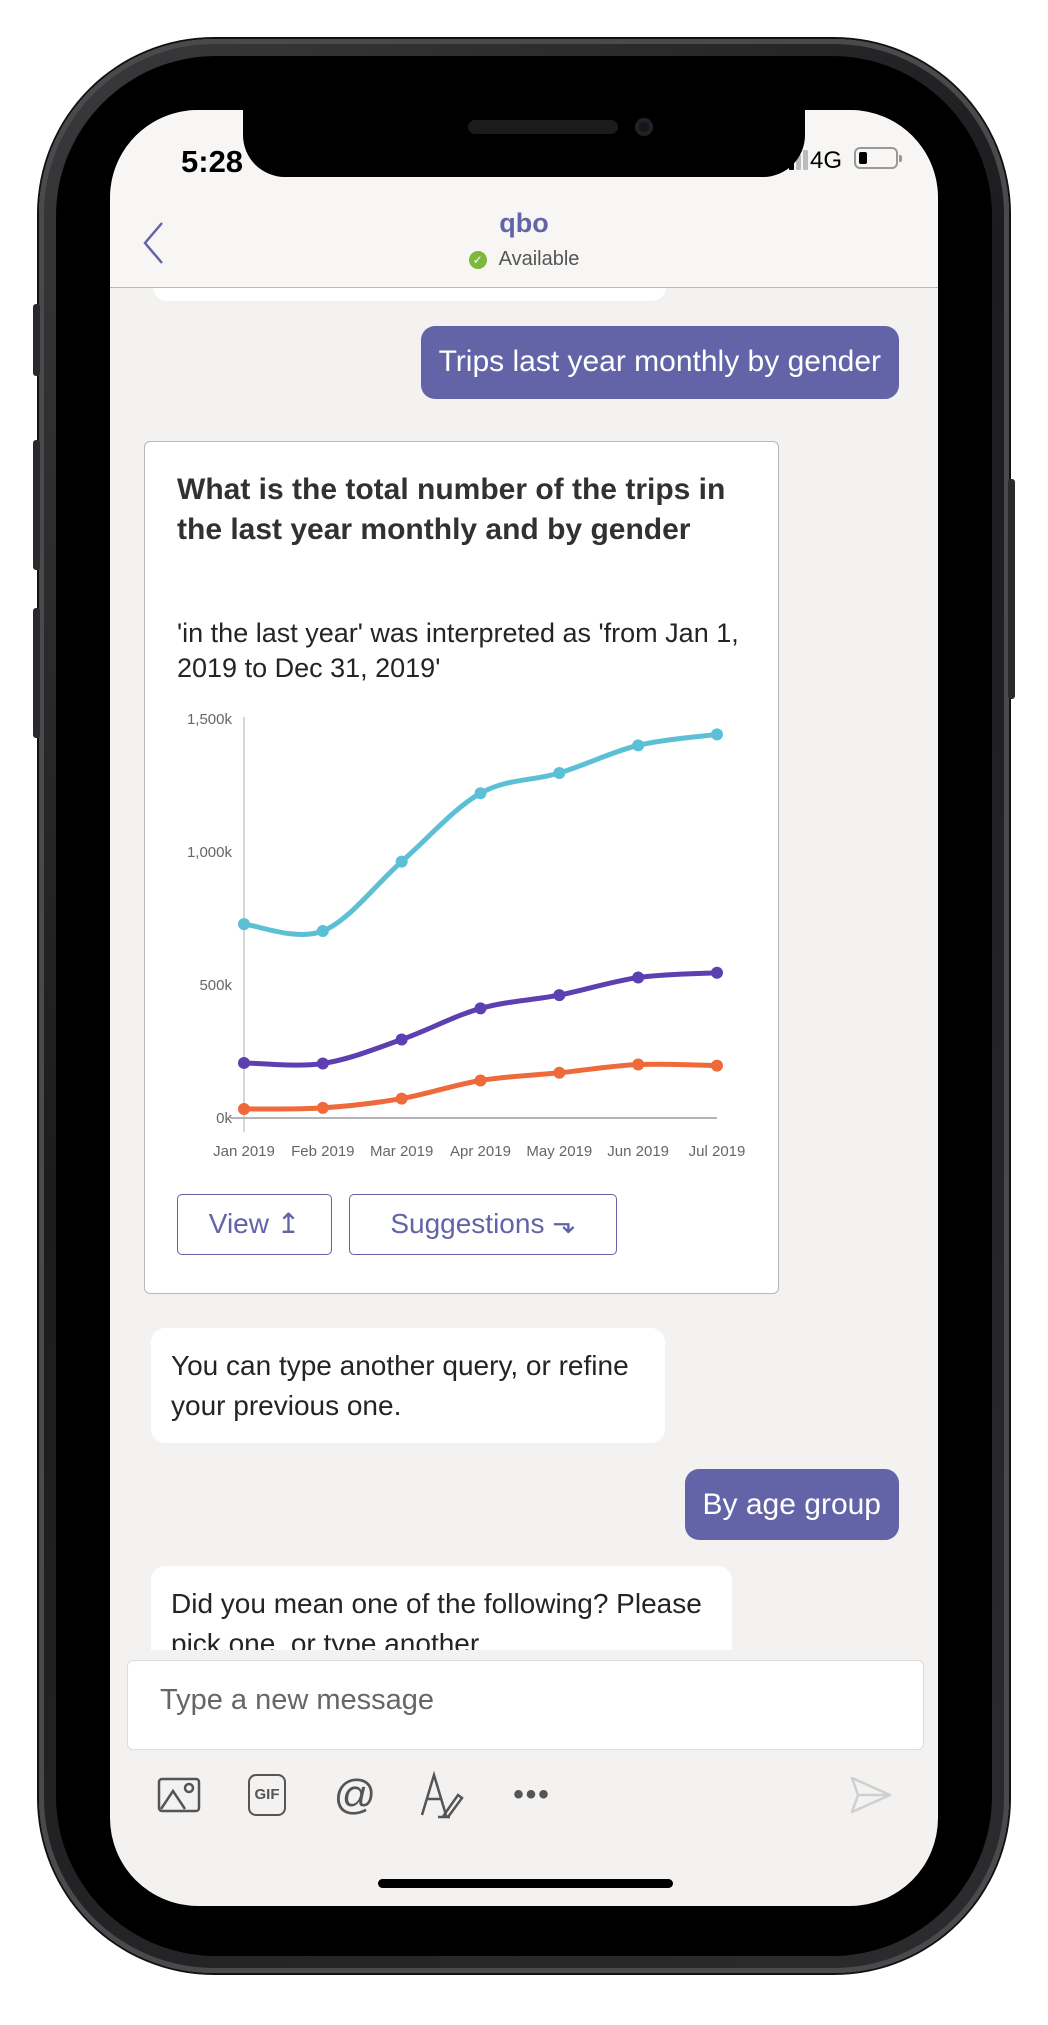 Image resolution: width=1048 pixels, height=2025 pixels. What do you see at coordinates (878, 158) in the screenshot?
I see `battery-icon` at bounding box center [878, 158].